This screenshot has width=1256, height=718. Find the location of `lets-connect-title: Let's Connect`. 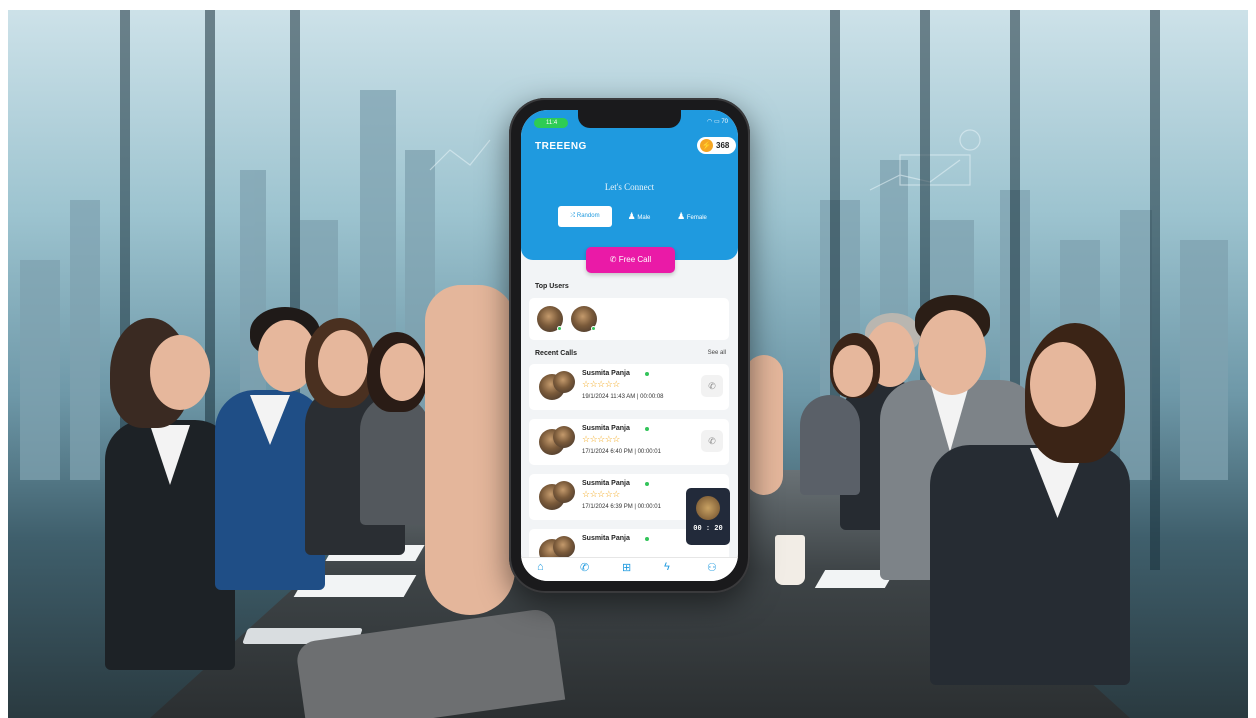

lets-connect-title: Let's Connect is located at coordinates (629, 187).